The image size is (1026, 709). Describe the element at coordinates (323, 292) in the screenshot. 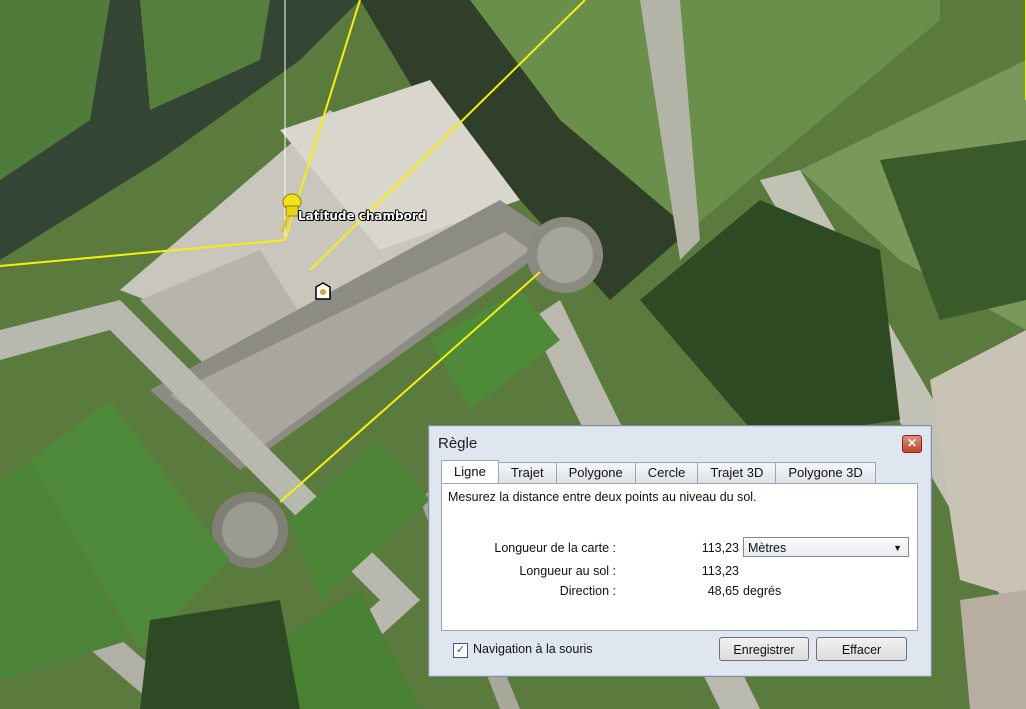

I see `placemark-marker-icon` at that location.